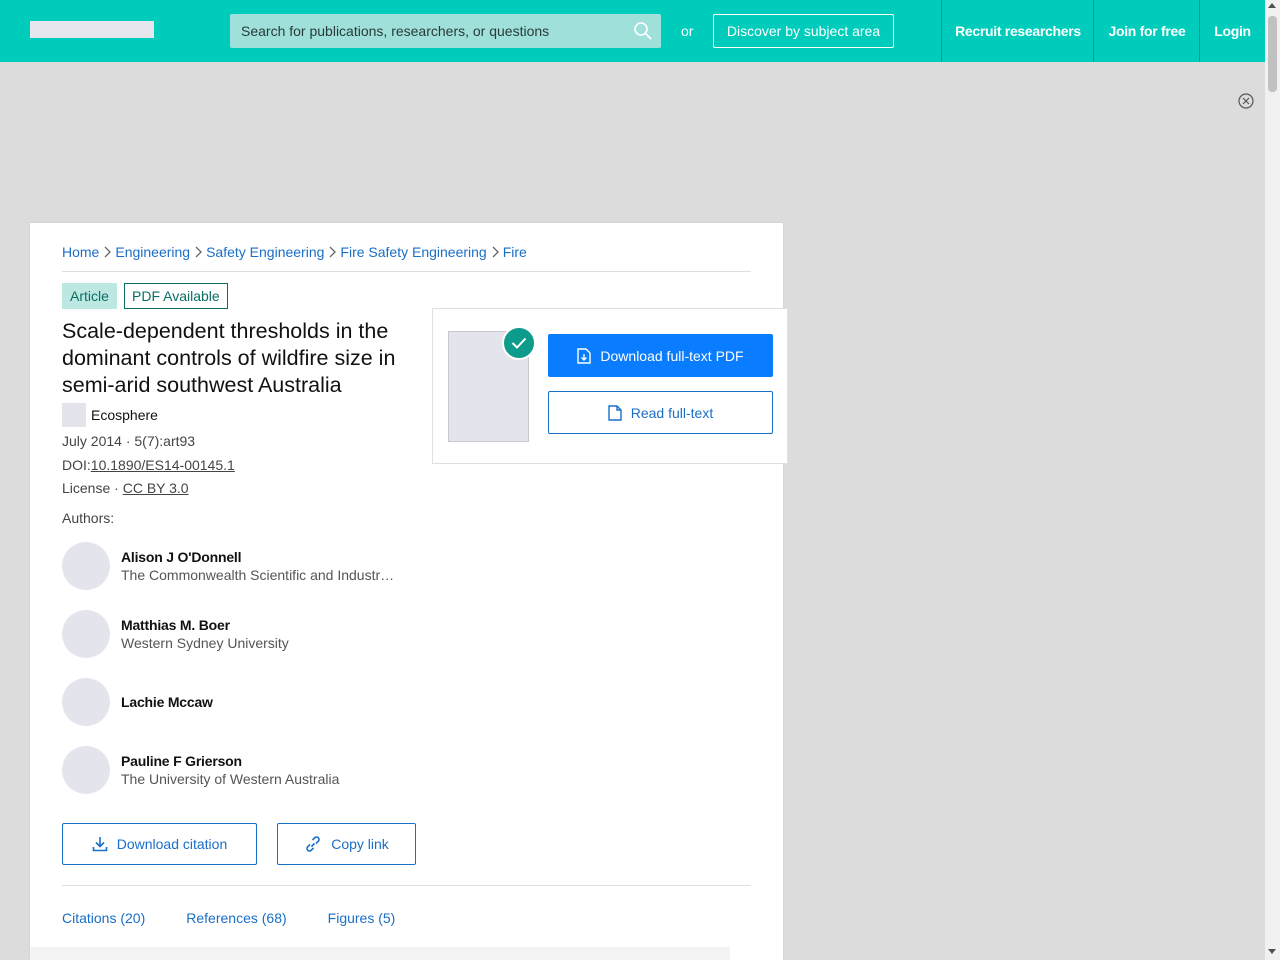 The height and width of the screenshot is (960, 1280). Describe the element at coordinates (80, 252) in the screenshot. I see `breadcrumb-home: Home` at that location.